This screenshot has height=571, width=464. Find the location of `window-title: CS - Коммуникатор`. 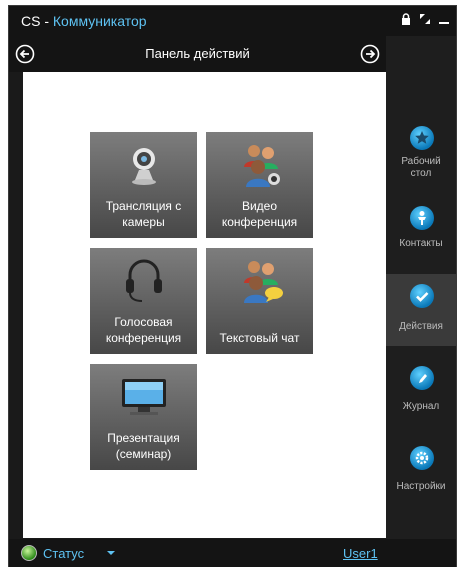

window-title: CS - Коммуникатор is located at coordinates (84, 21).